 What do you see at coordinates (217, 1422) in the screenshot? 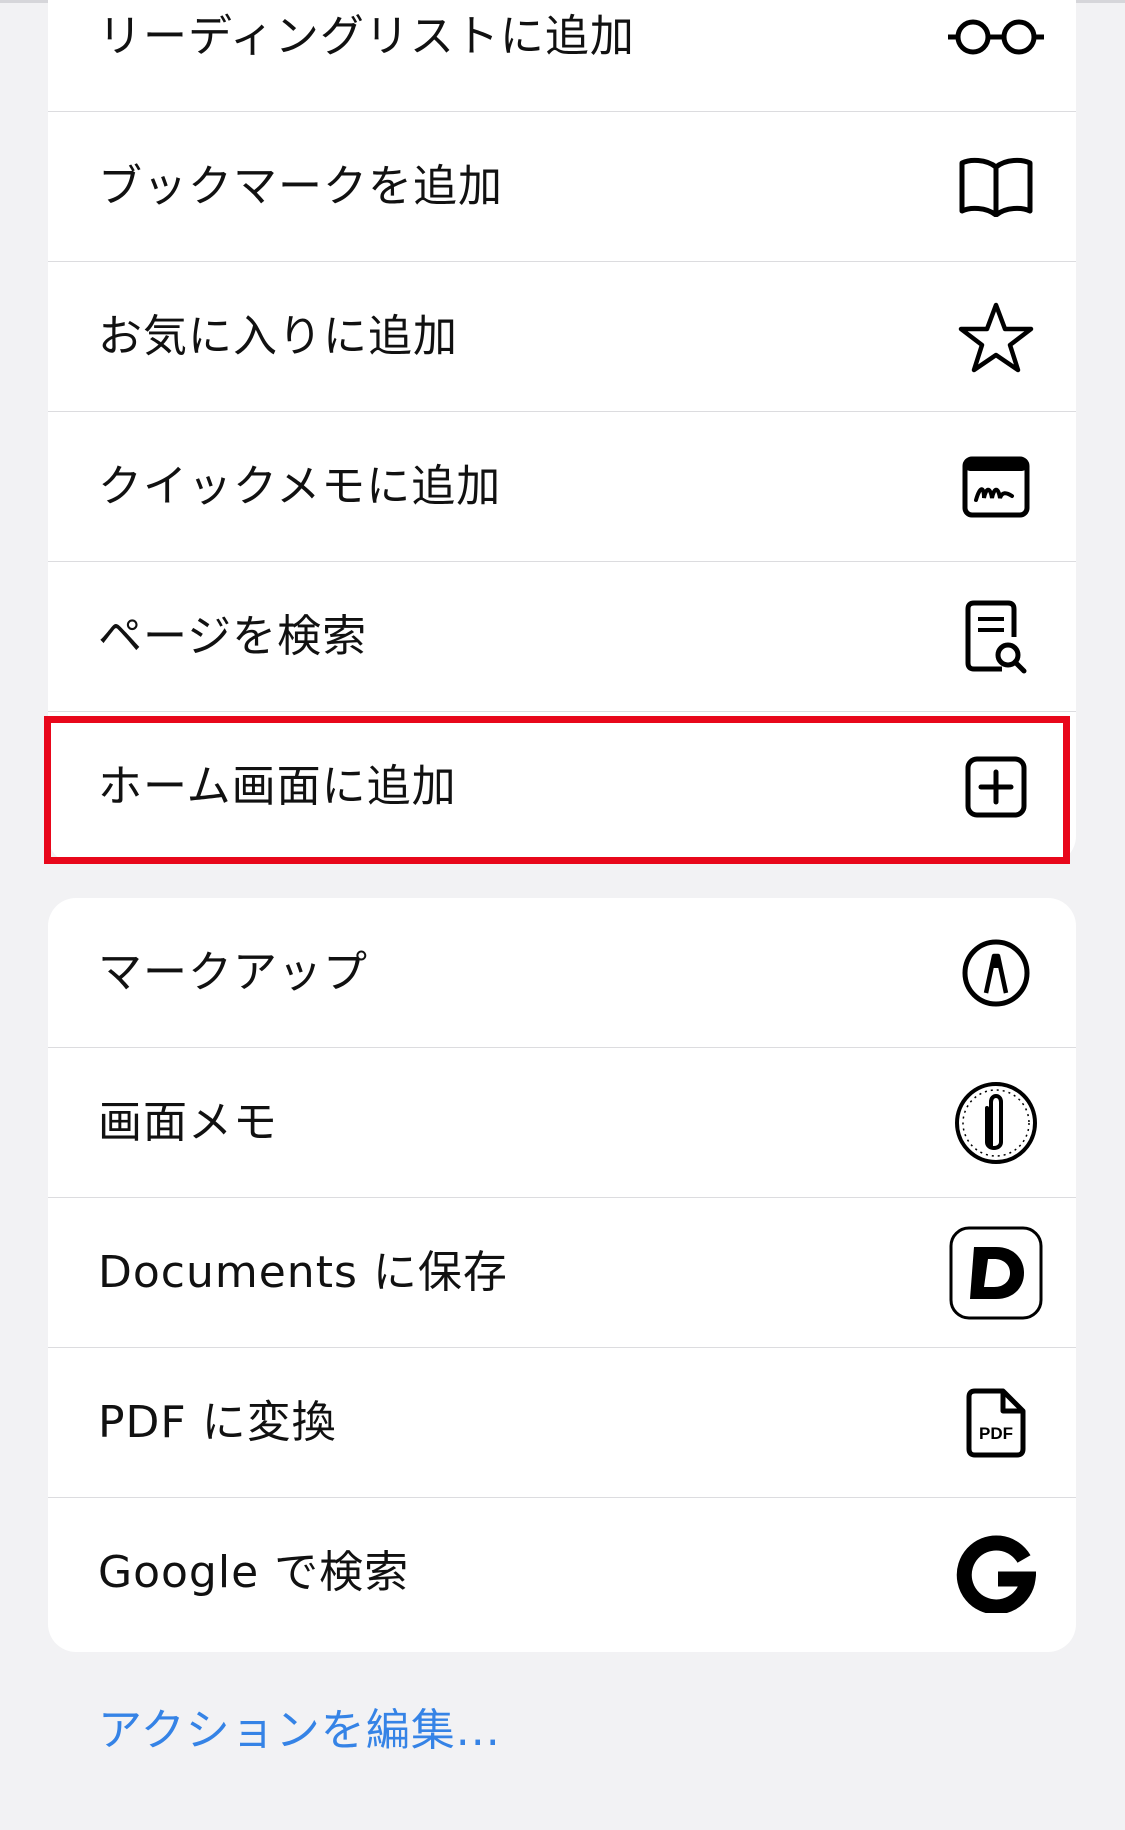
I see `row-label: PDF に変換` at bounding box center [217, 1422].